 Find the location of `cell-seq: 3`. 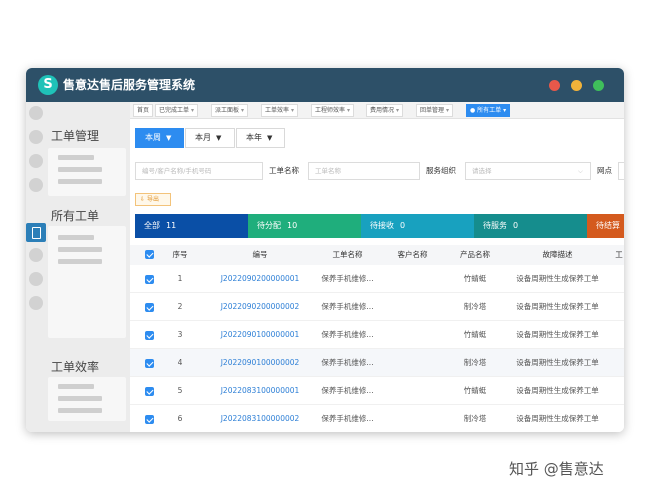

cell-seq: 3 is located at coordinates (180, 334).